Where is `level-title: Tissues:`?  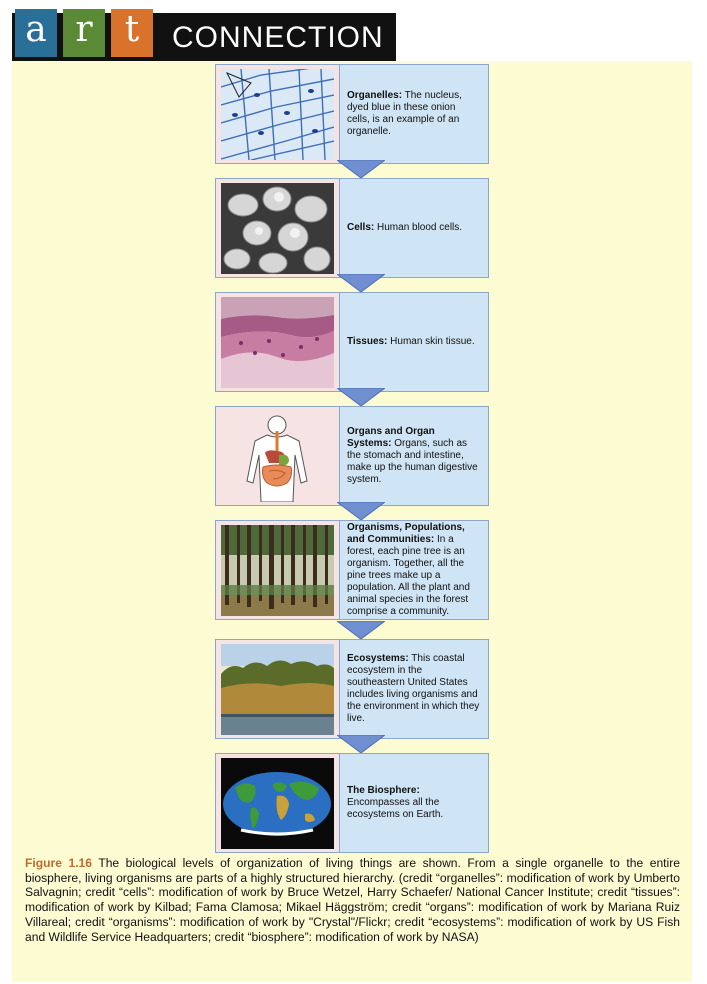 level-title: Tissues: is located at coordinates (367, 341).